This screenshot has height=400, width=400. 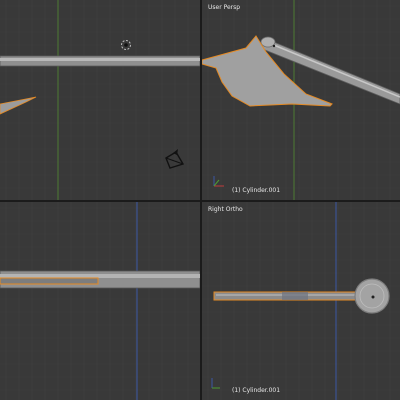 What do you see at coordinates (268, 42) in the screenshot?
I see `axe-cap` at bounding box center [268, 42].